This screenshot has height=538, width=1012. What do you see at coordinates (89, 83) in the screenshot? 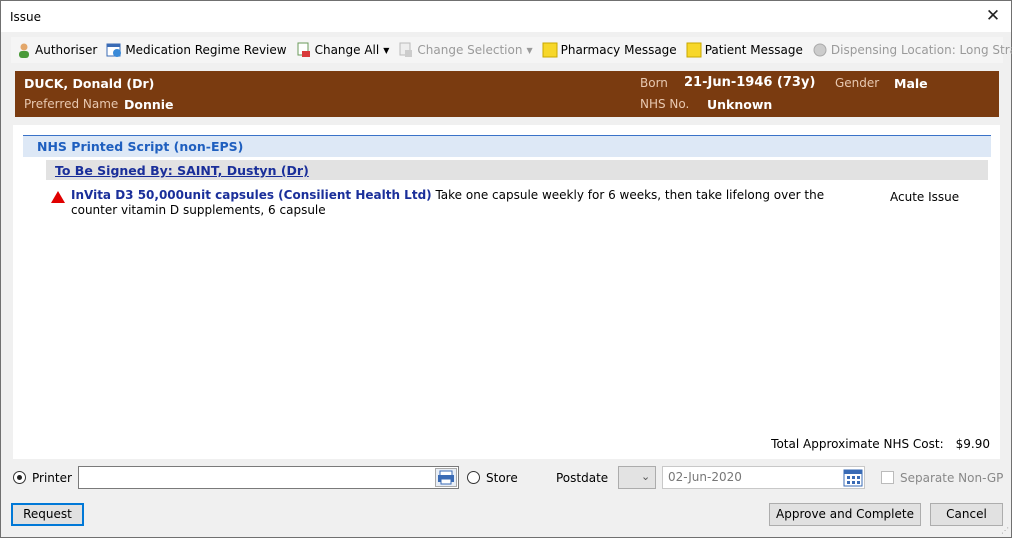
I see `patient-name: DUCK, Donald (Dr)` at bounding box center [89, 83].